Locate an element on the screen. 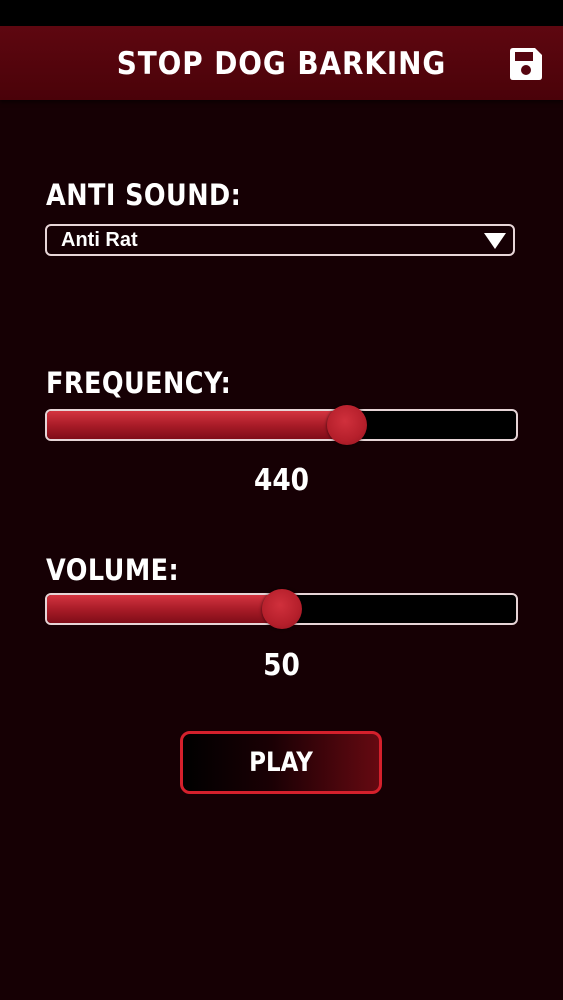 This screenshot has width=563, height=1000. frequency-slider is located at coordinates (281, 425).